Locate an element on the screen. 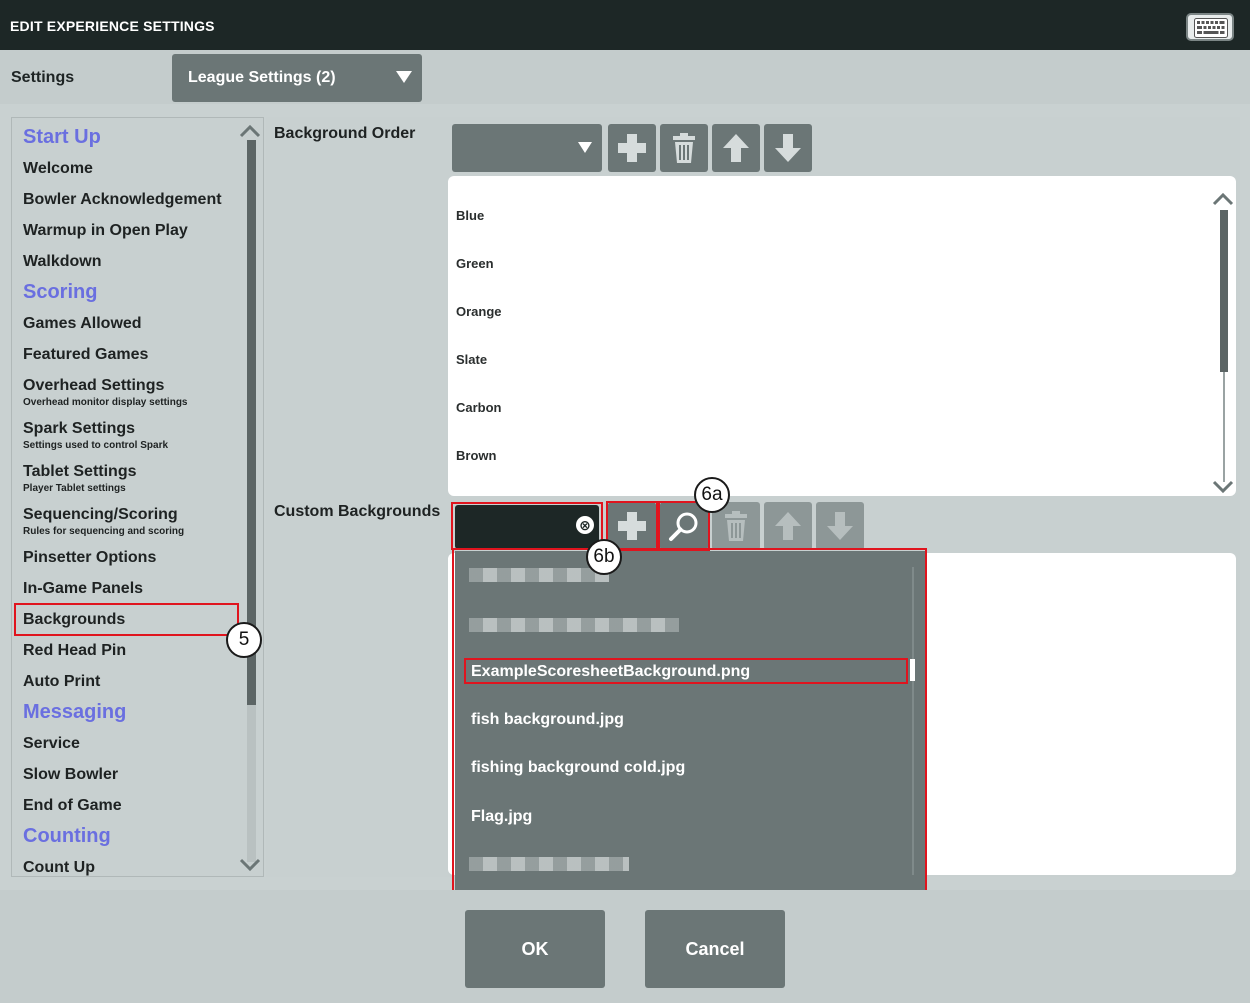 The width and height of the screenshot is (1250, 1003). custom-background-search-input: ⊗ is located at coordinates (527, 527).